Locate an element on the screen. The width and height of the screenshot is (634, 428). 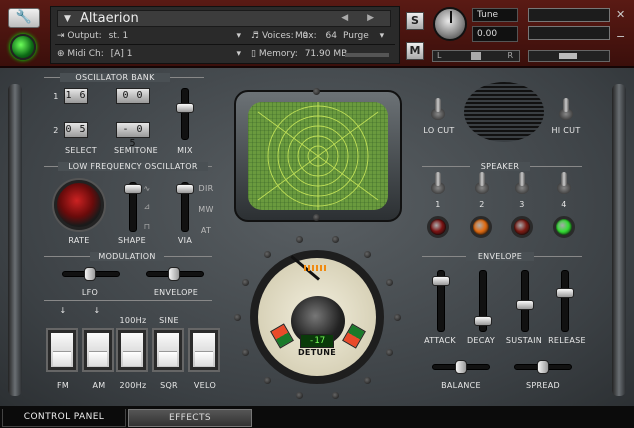
tune-knob is located at coordinates (450, 24).